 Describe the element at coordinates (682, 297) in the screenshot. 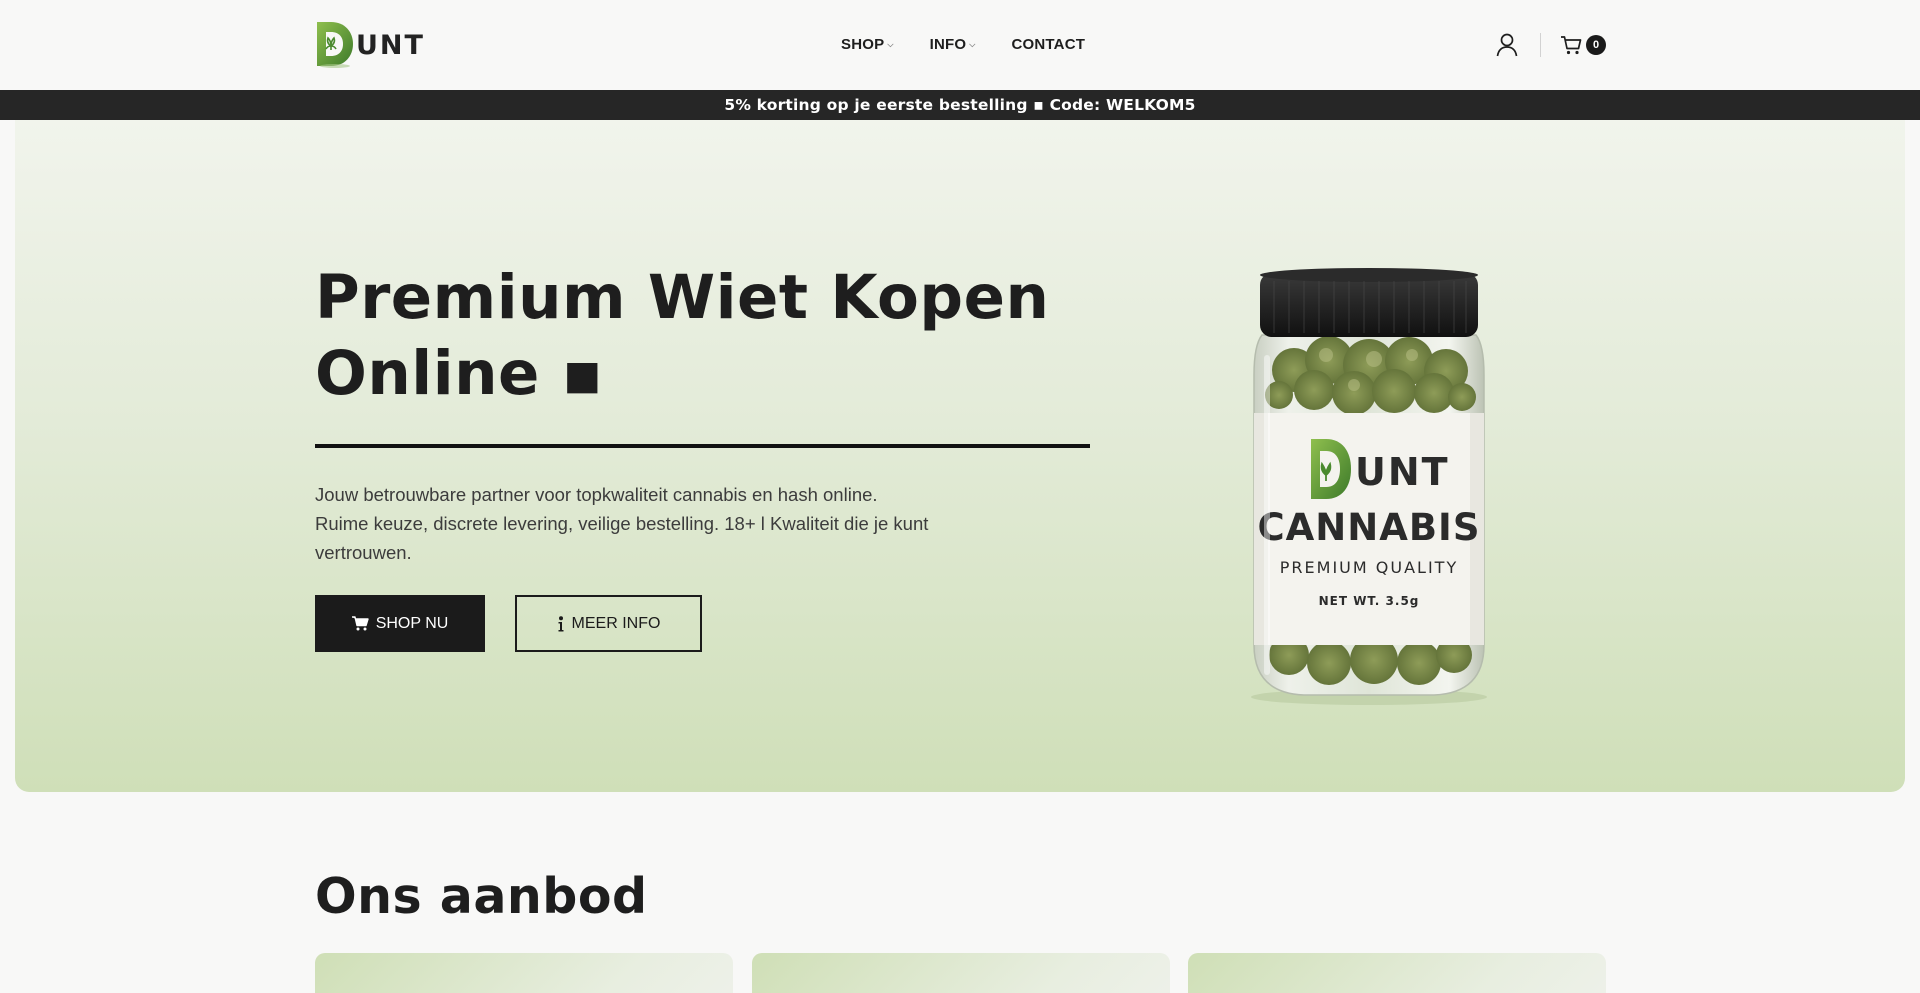

I see `hero-title-line1: Premium Wiet Kopen` at that location.